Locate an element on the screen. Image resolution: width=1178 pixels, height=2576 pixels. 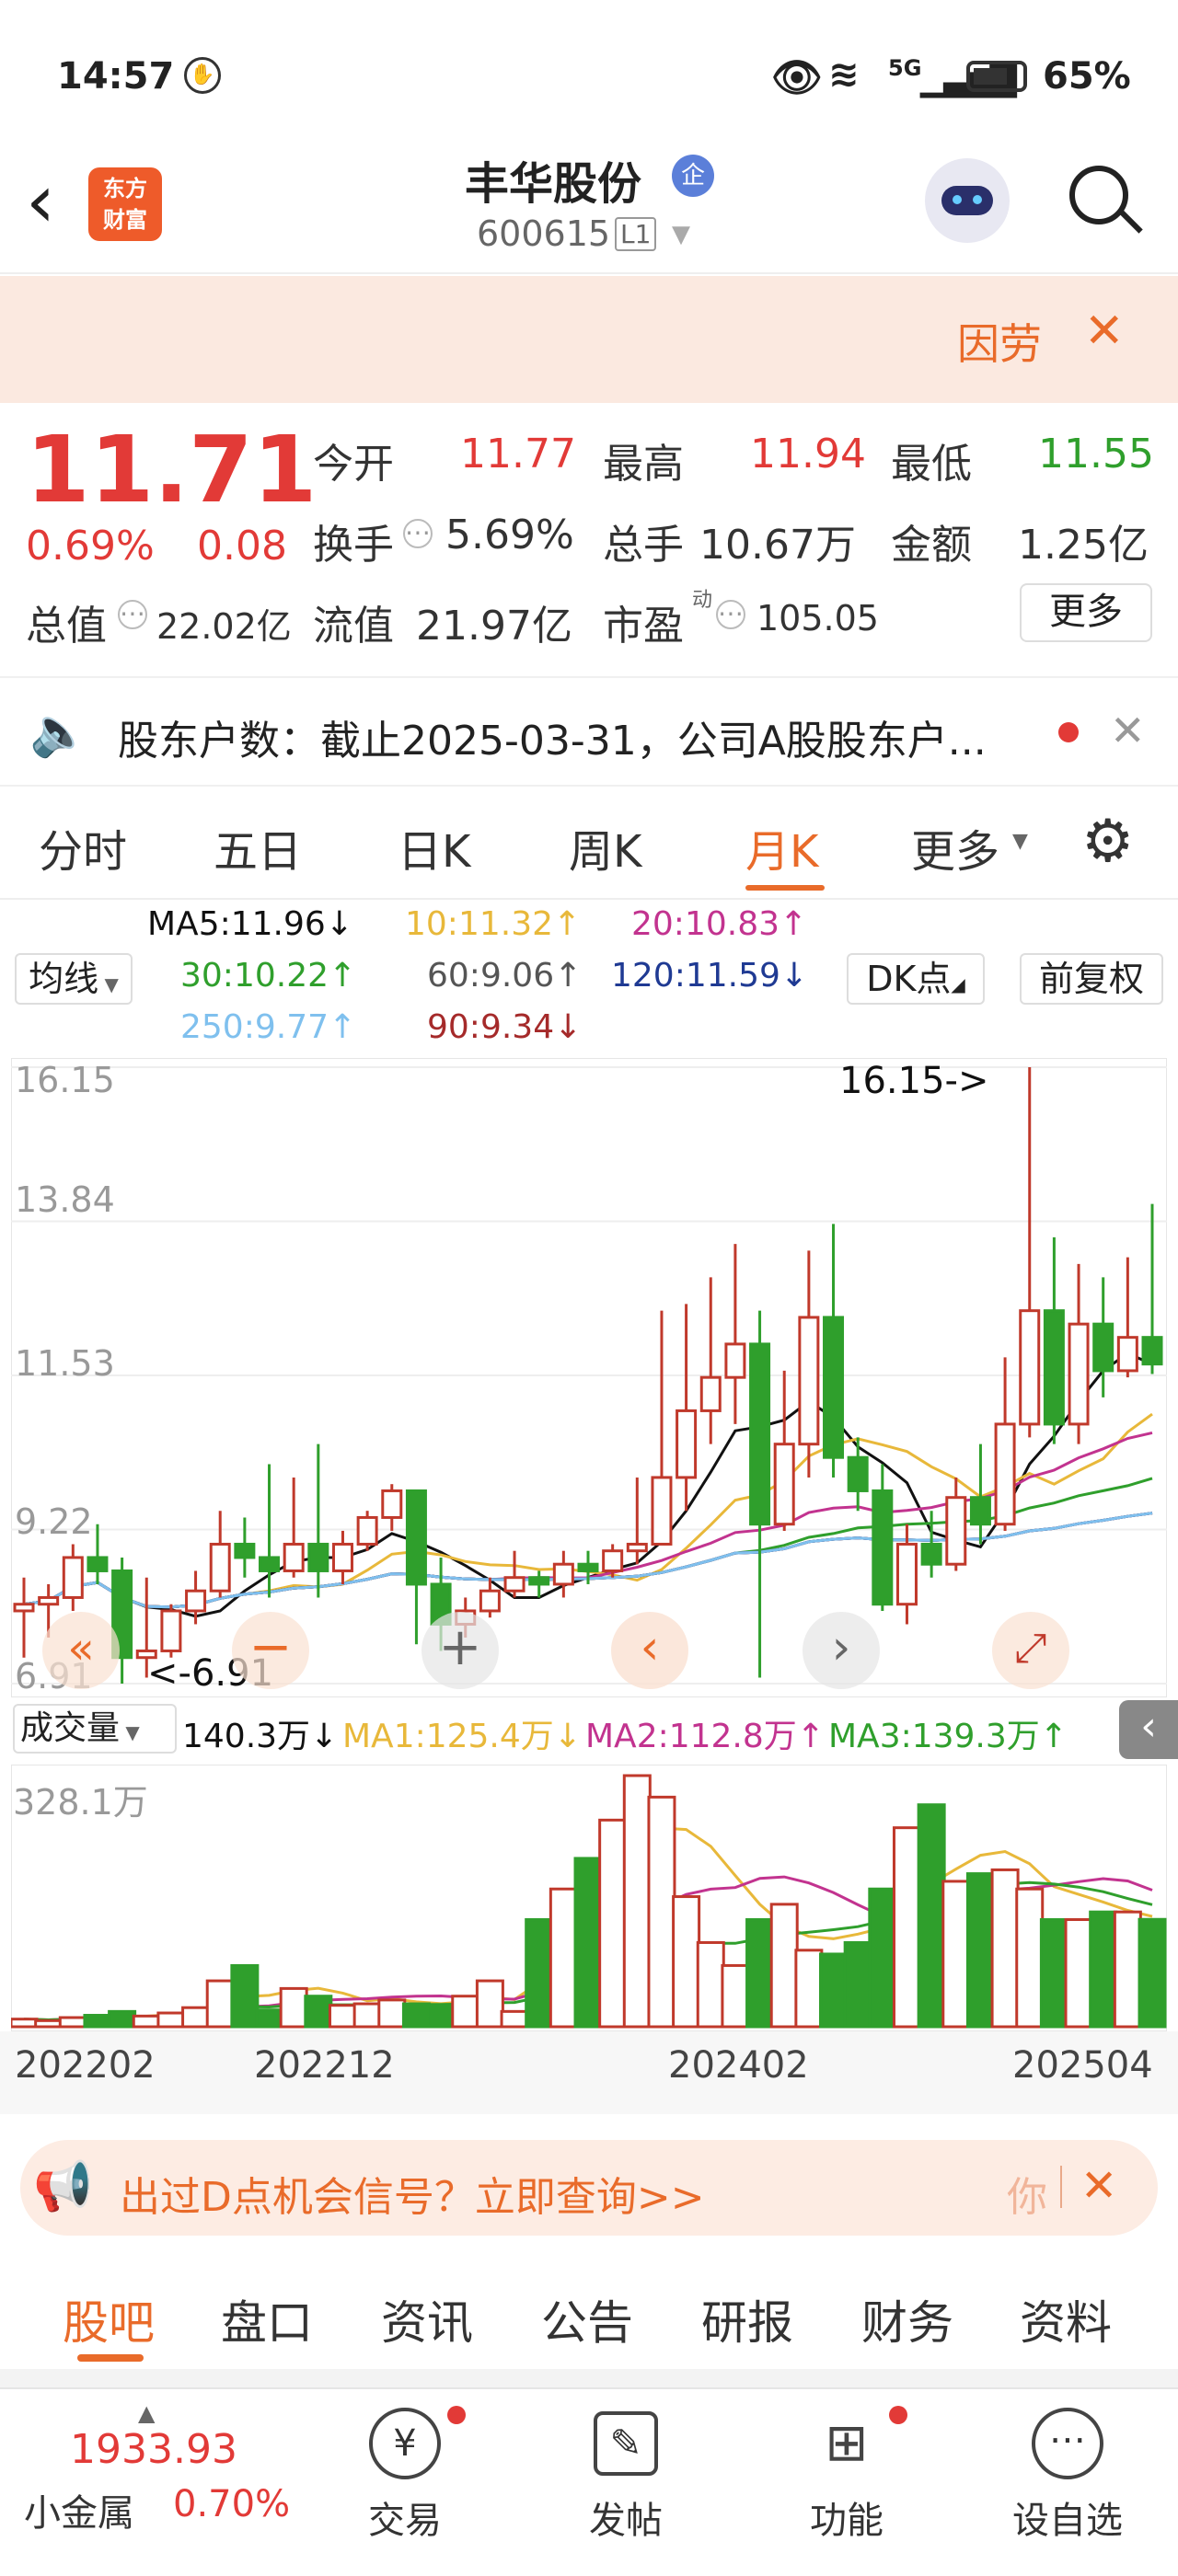
enterprise-badge: 企 is located at coordinates (693, 176).